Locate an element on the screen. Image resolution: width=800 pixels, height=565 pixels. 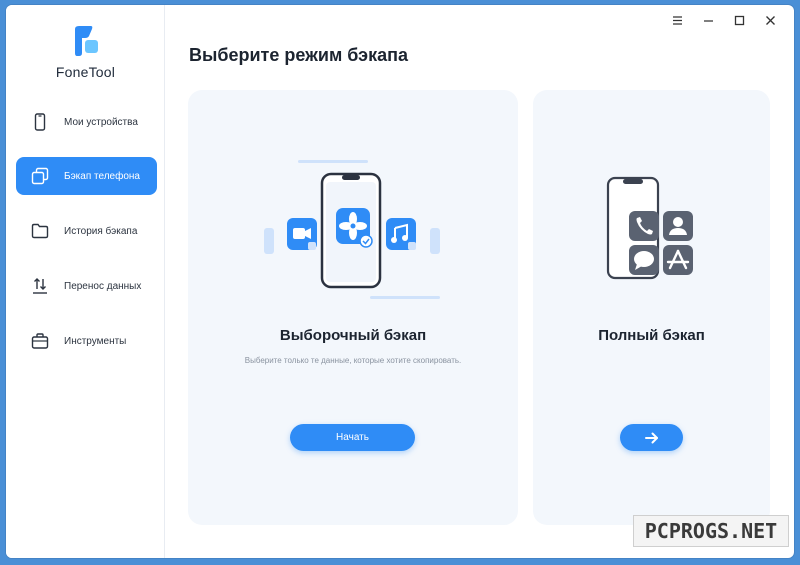
maximize-icon is located at coordinates (739, 20).